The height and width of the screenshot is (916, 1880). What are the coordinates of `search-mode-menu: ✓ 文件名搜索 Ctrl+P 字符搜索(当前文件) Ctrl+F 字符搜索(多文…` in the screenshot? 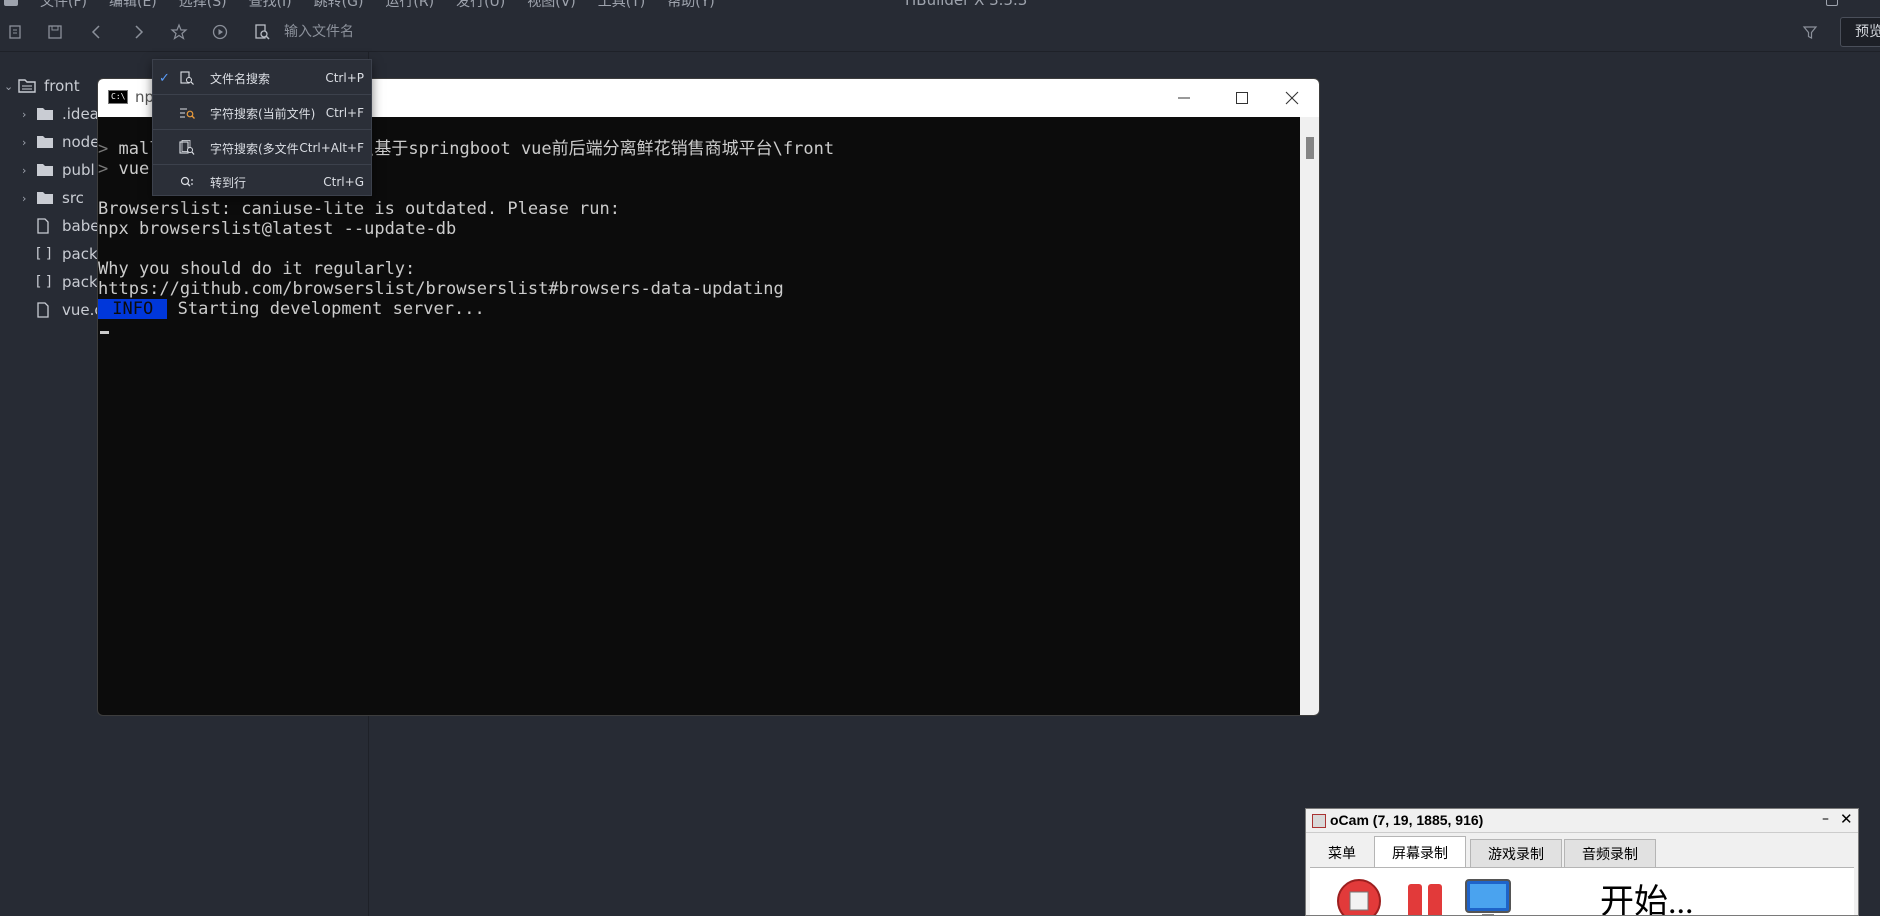 It's located at (262, 127).